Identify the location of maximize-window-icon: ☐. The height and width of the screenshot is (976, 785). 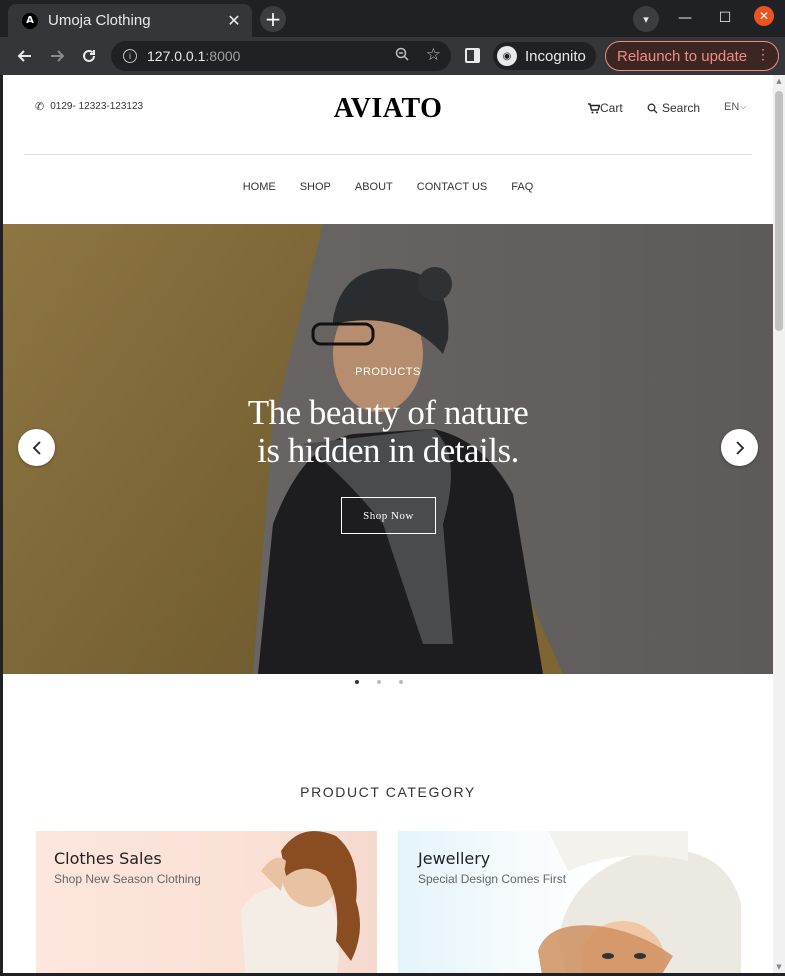
(725, 18).